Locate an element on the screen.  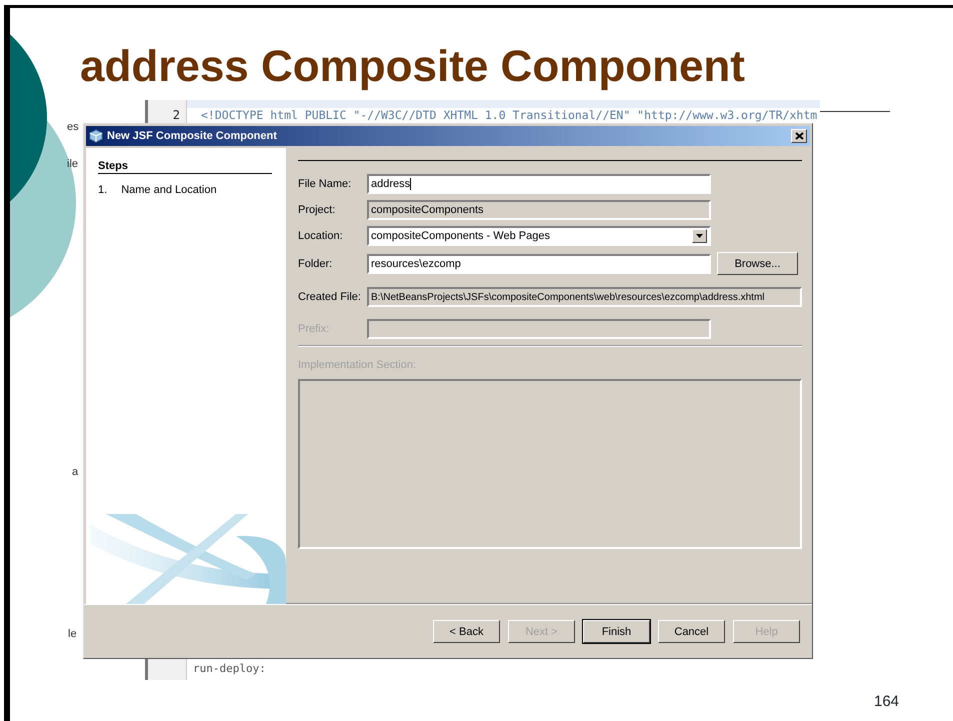
dialog-title: New JSF Composite Component is located at coordinates (192, 136).